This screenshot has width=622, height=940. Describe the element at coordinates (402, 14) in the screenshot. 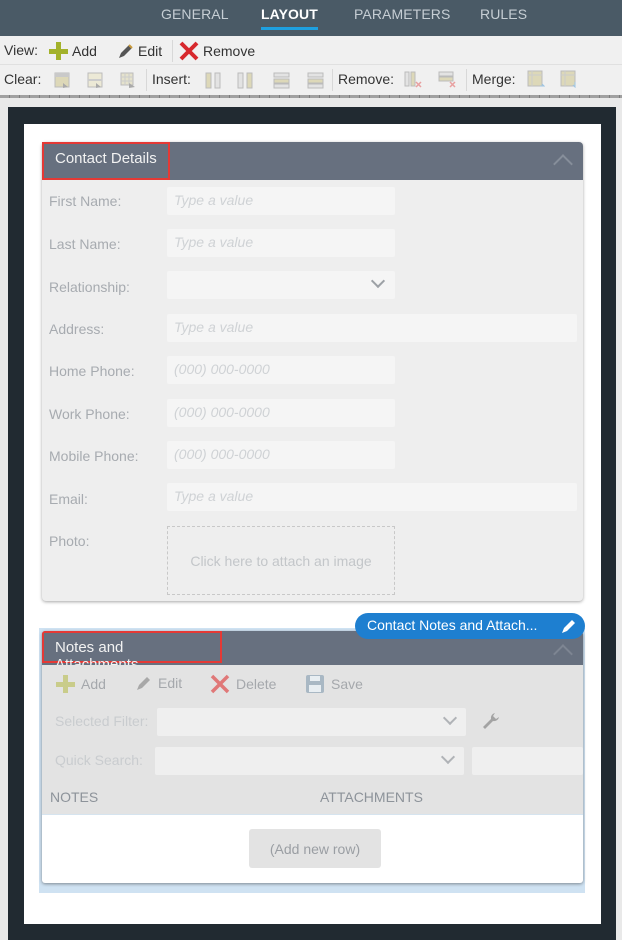

I see `tab-parameters: PARAMETERS` at that location.